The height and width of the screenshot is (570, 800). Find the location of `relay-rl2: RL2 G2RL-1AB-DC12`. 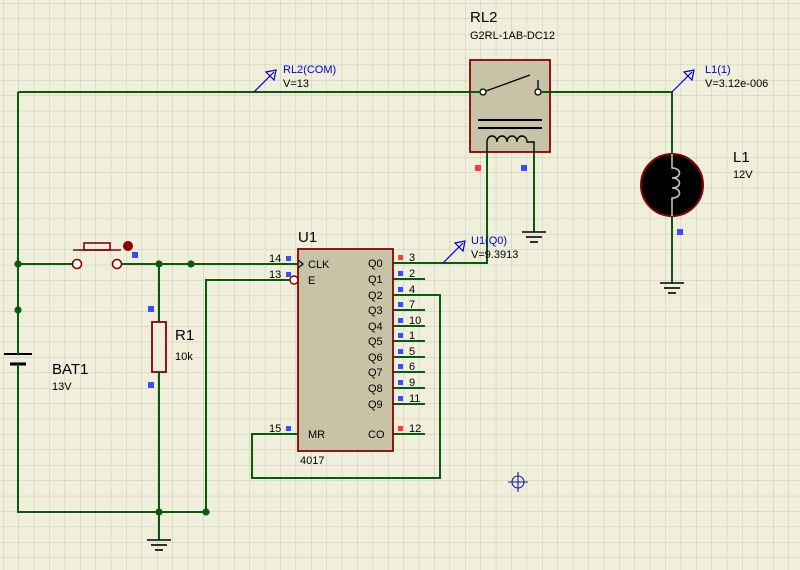

relay-rl2: RL2 G2RL-1AB-DC12 is located at coordinates (512, 90).